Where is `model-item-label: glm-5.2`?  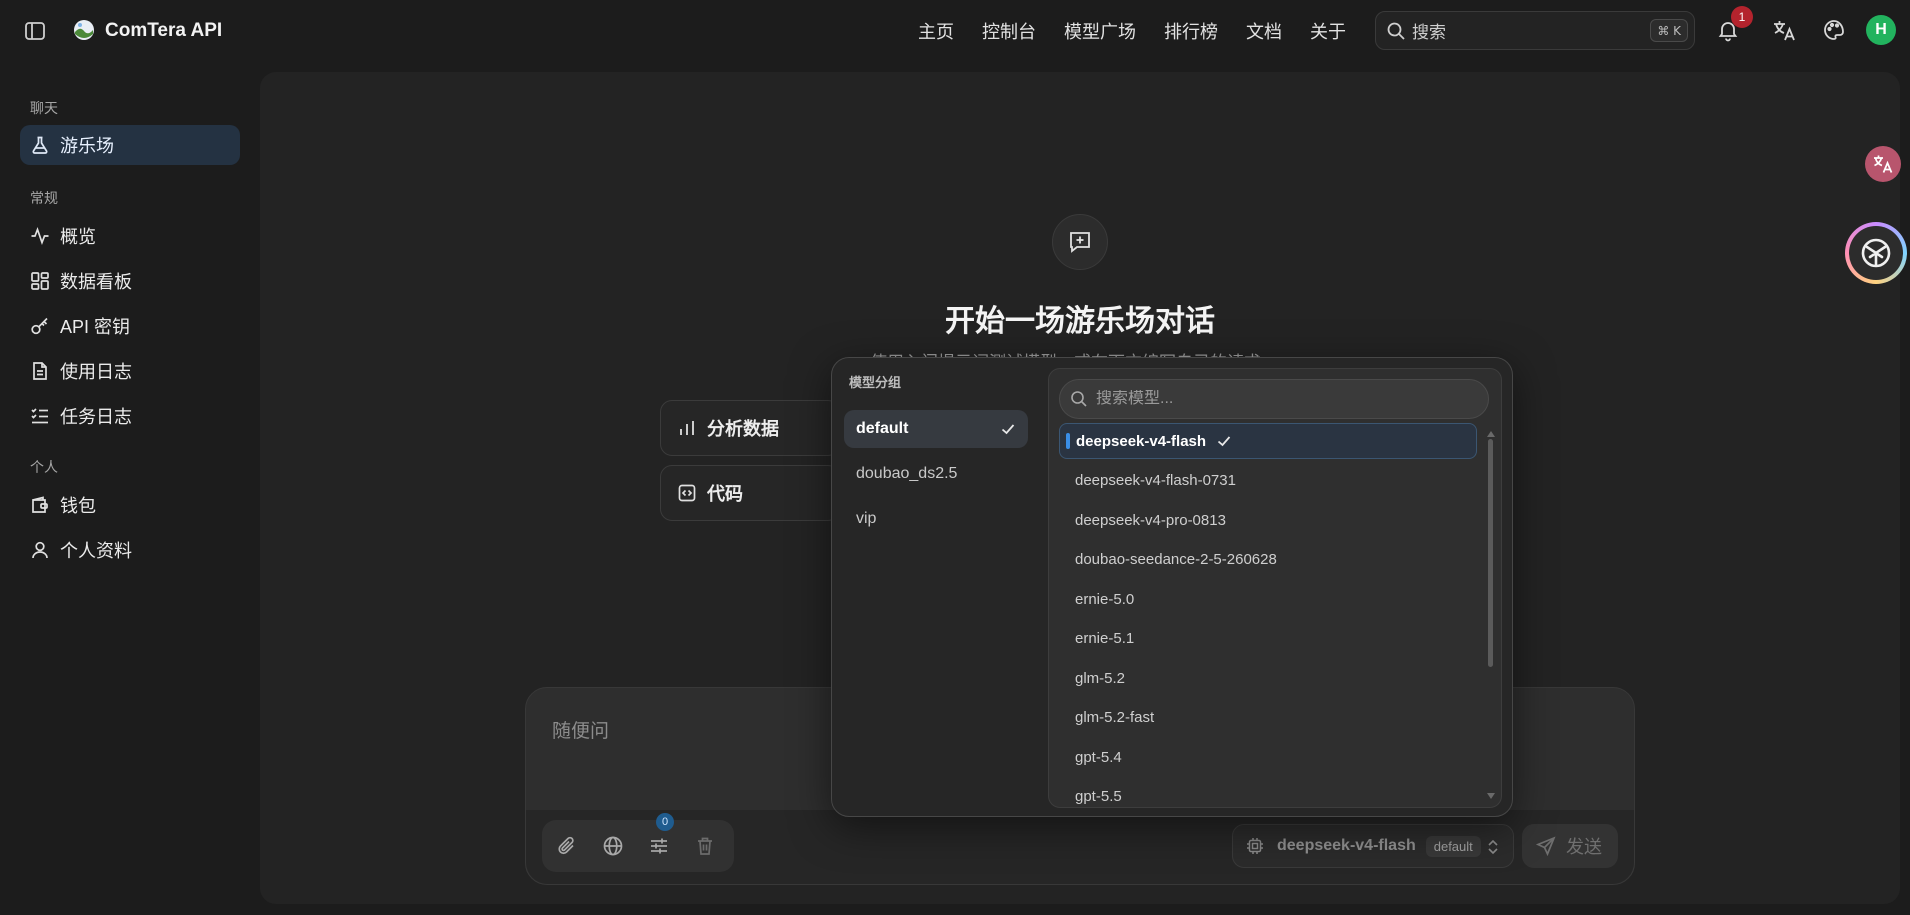
model-item-label: glm-5.2 is located at coordinates (1100, 678).